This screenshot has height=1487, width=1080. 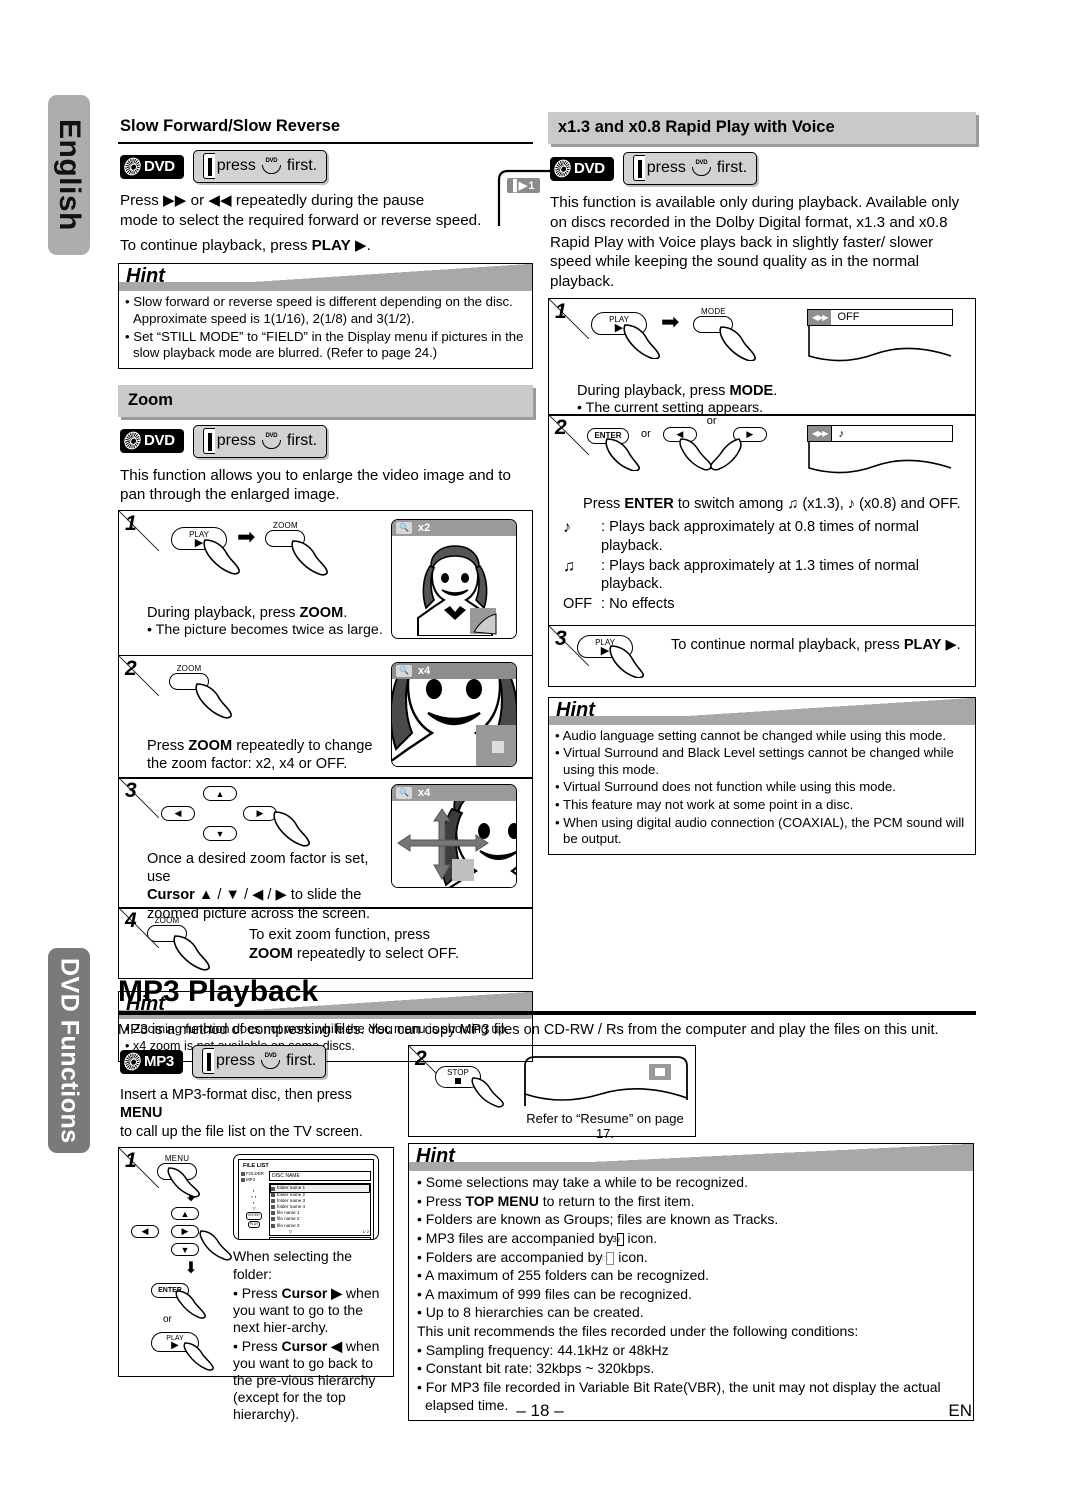 I want to click on file-list-nav-icons: ◐ ◐ ◐ ◐ ▽ ENTER PLAY, so click(x=254, y=1208).